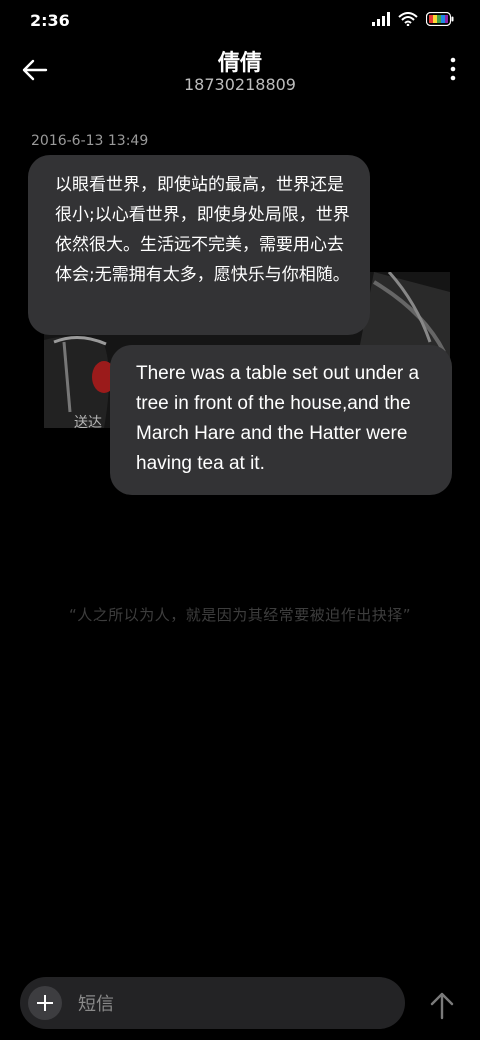 The height and width of the screenshot is (1040, 480). What do you see at coordinates (440, 19) in the screenshot?
I see `battery-icon` at bounding box center [440, 19].